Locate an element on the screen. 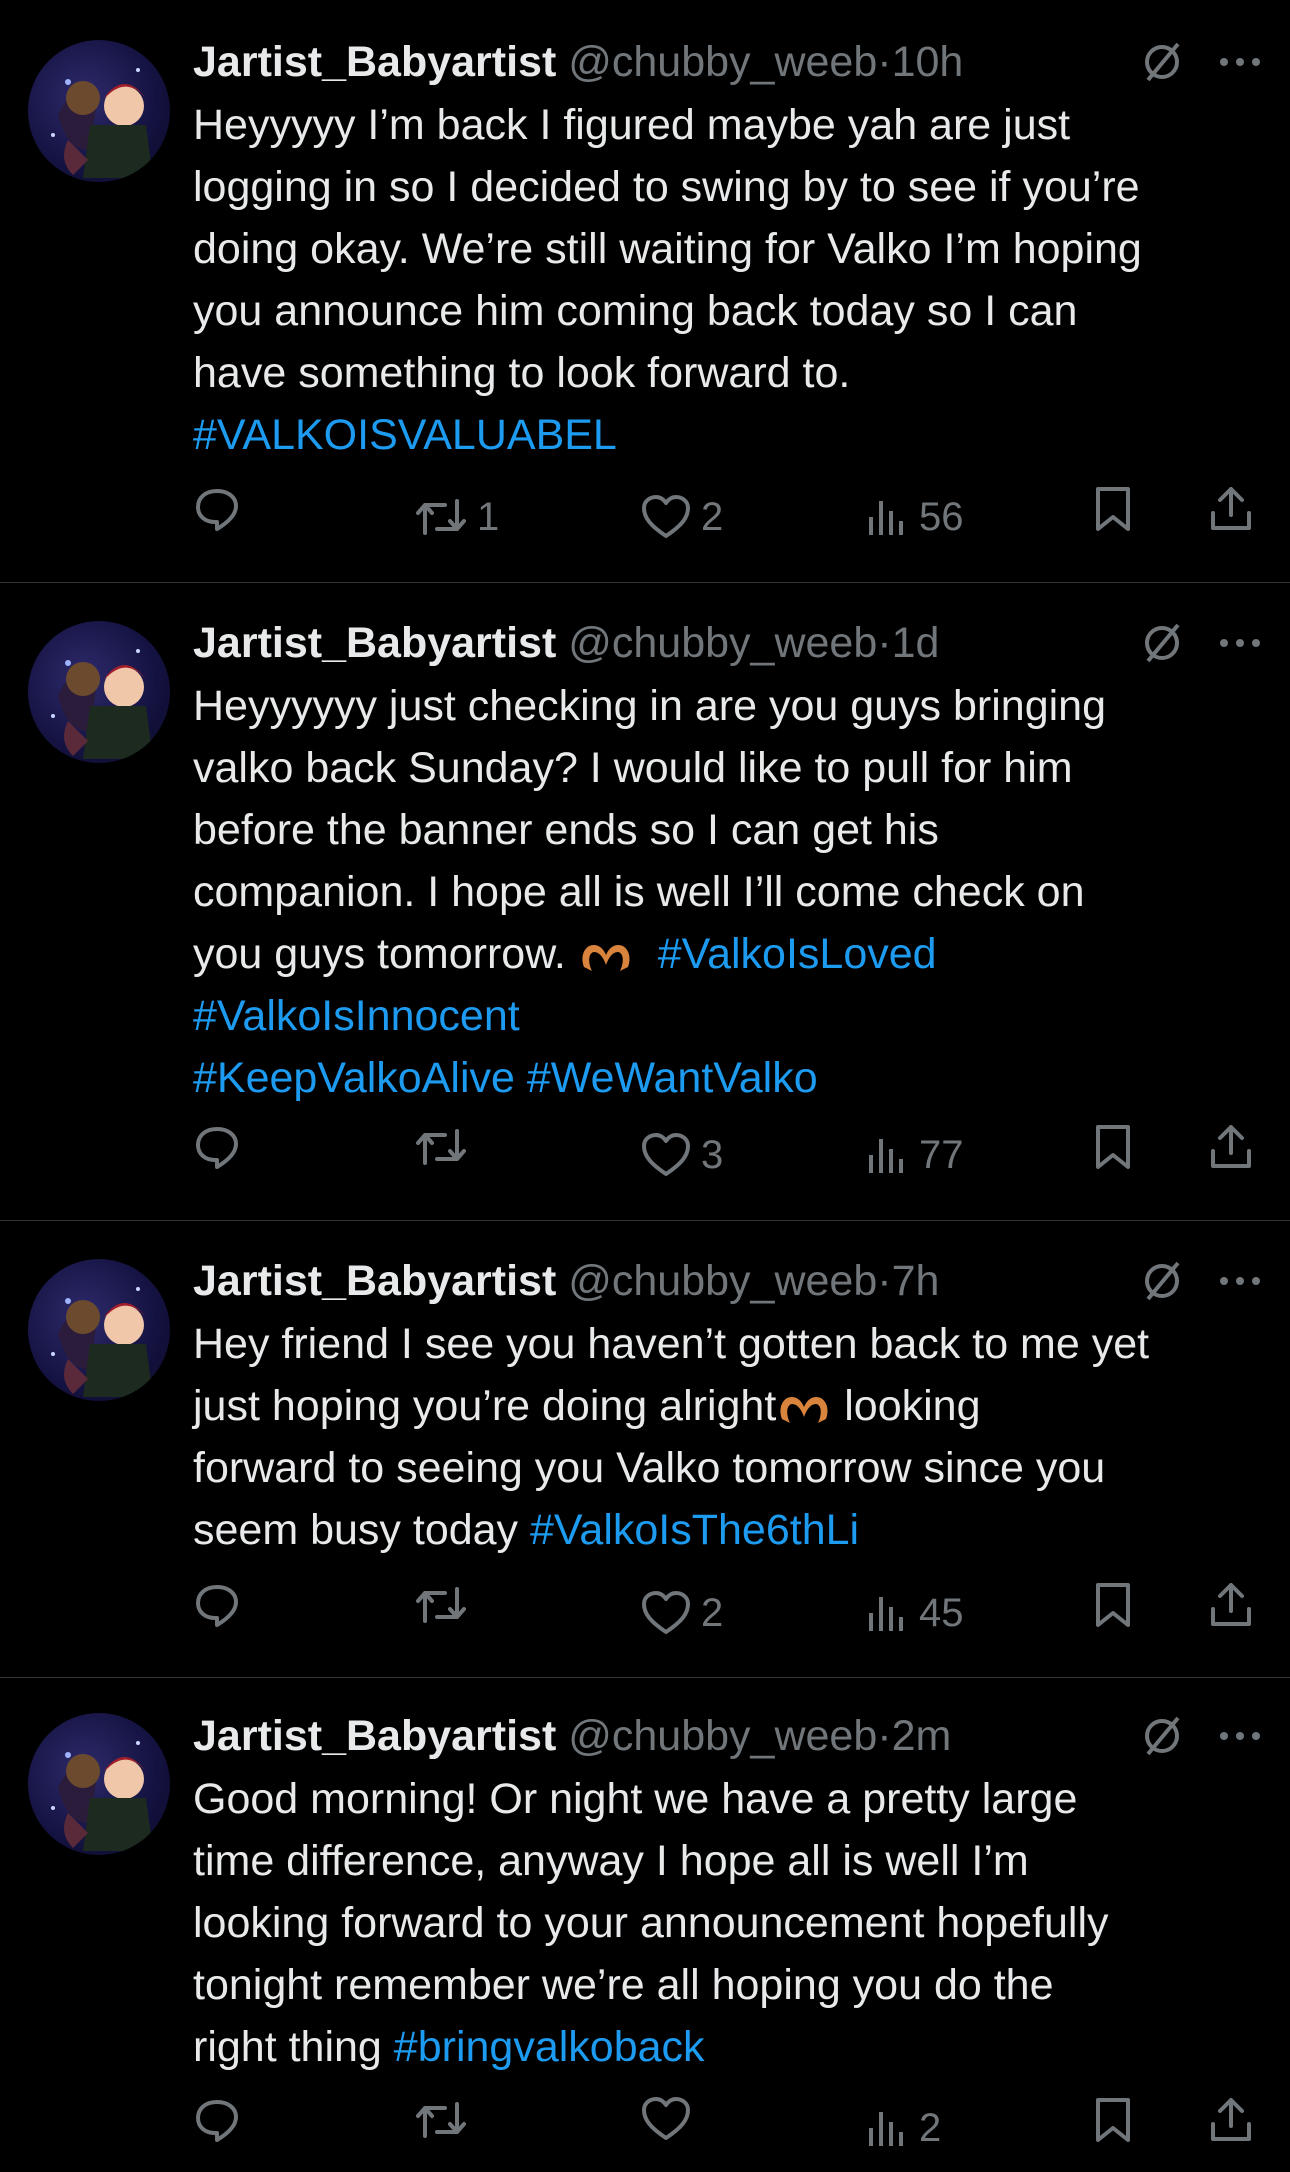 This screenshot has height=2172, width=1290. hashtag-link: #ValkoIsLoved is located at coordinates (797, 954).